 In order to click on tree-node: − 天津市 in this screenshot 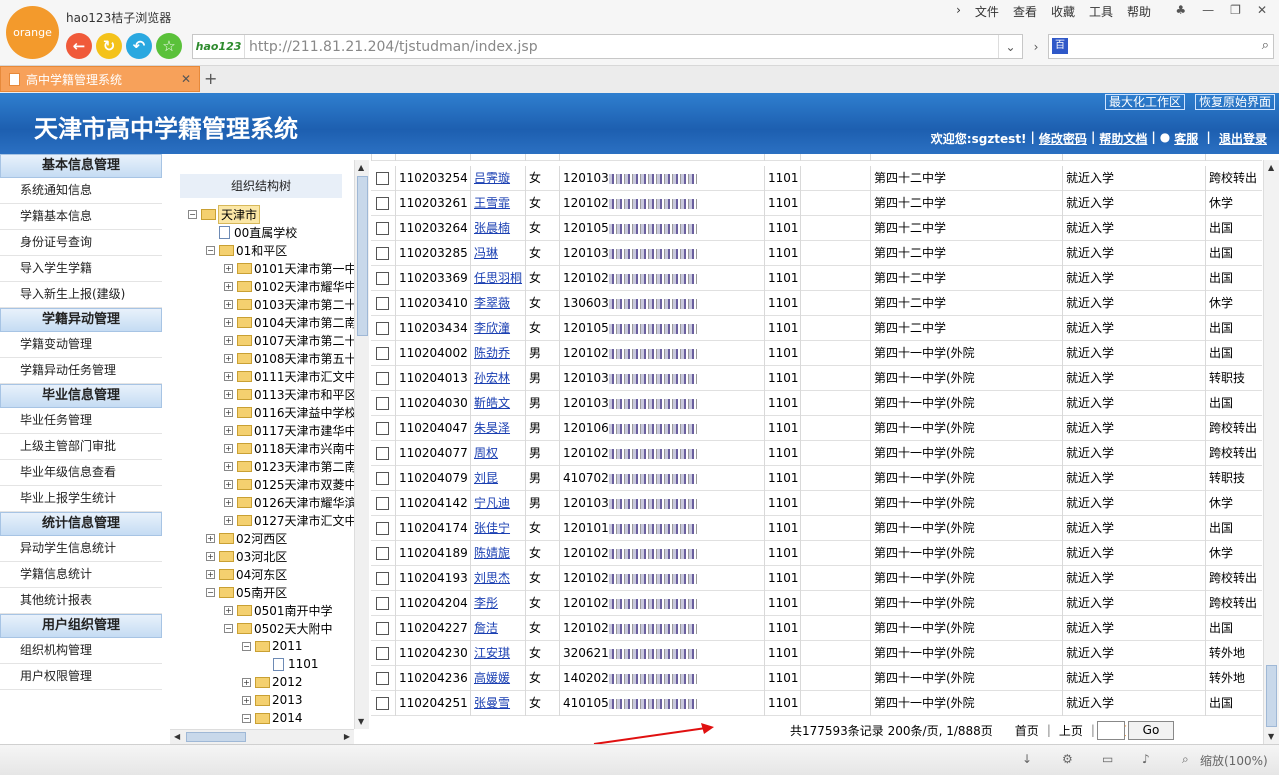, I will do `click(224, 214)`.